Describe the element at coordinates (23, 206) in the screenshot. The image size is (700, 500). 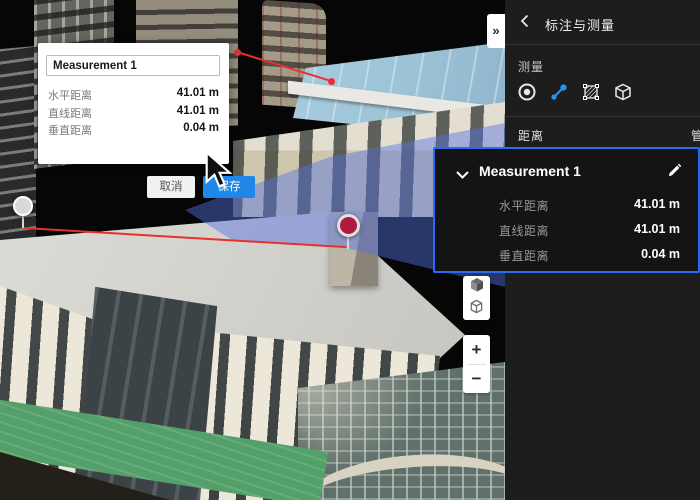
I see `measure-marker-start` at that location.